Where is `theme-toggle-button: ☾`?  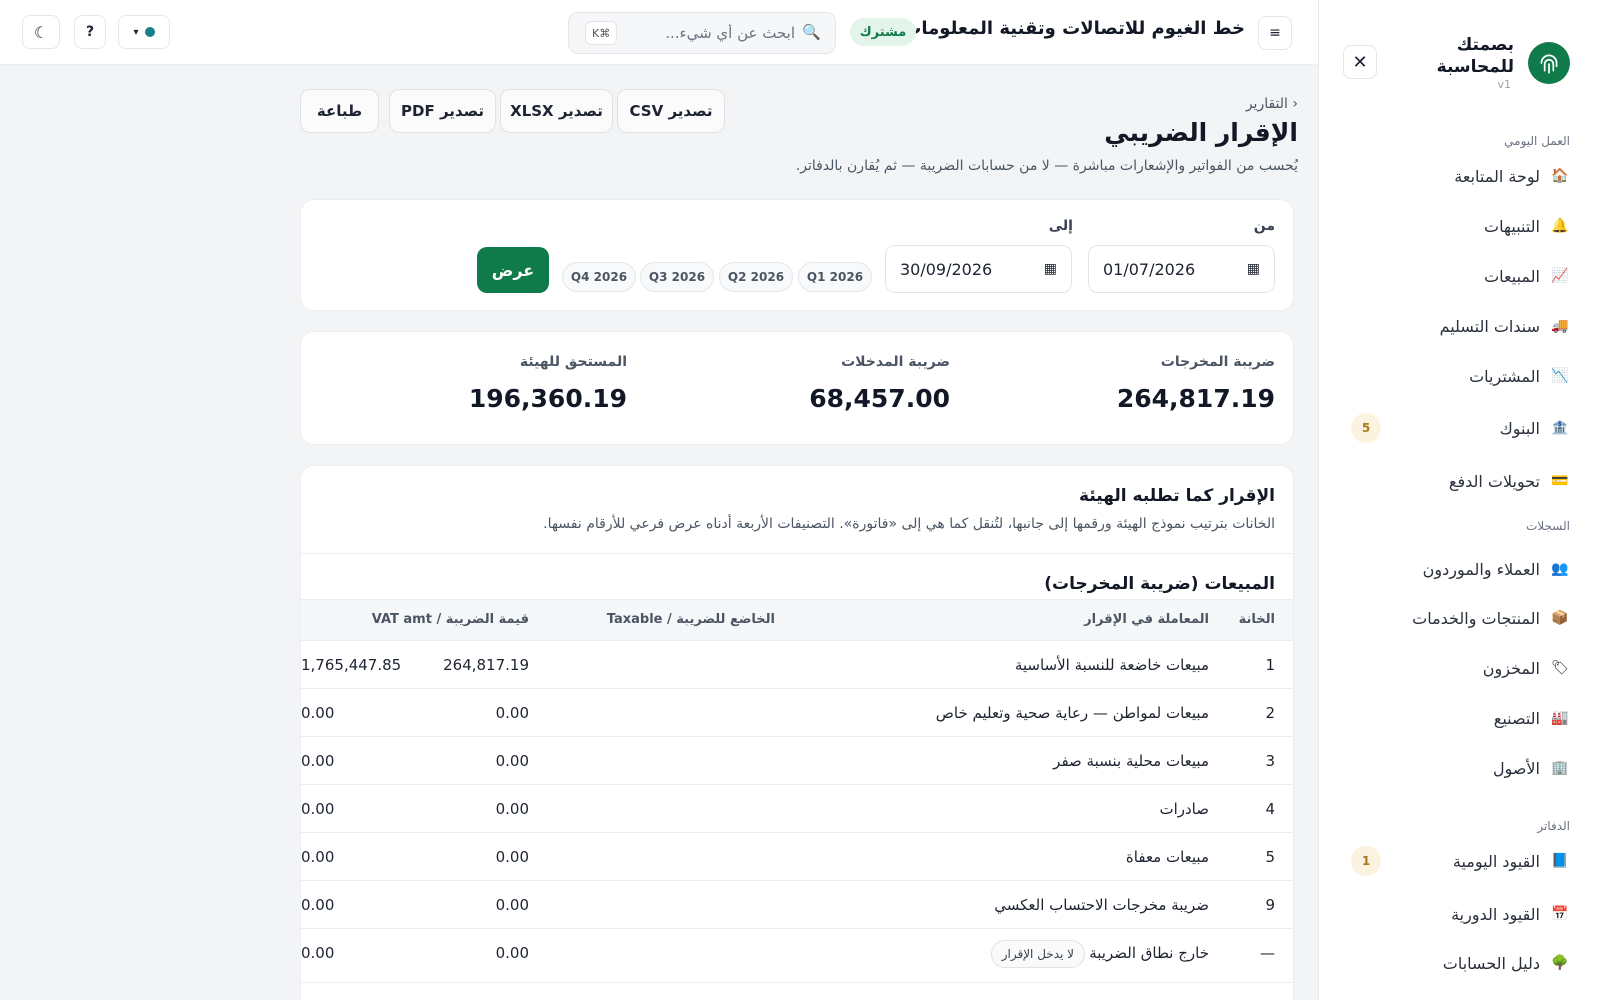 theme-toggle-button: ☾ is located at coordinates (41, 32).